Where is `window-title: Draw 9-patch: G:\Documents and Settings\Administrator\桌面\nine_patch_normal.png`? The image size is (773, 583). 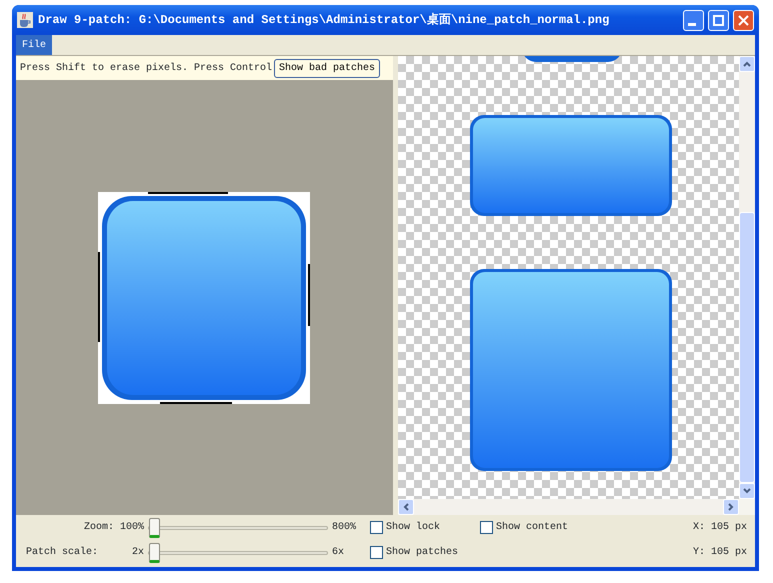 window-title: Draw 9-patch: G:\Documents and Settings\Administrator\桌面\nine_patch_normal.png is located at coordinates (324, 20).